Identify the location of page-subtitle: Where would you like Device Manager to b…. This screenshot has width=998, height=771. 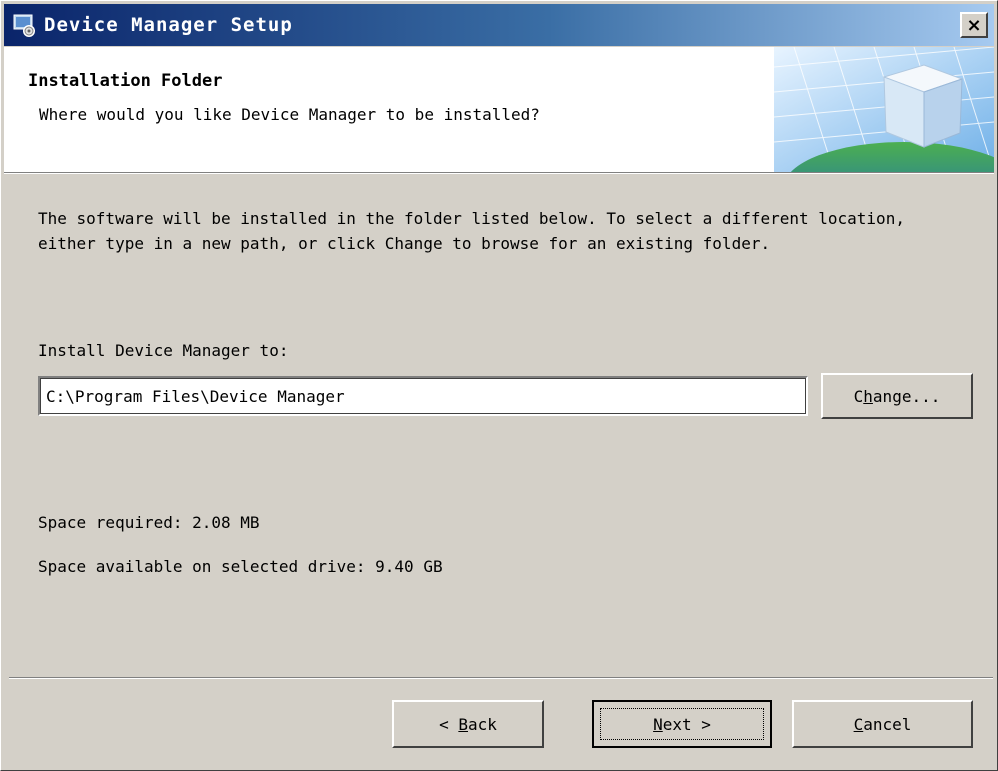
(289, 114).